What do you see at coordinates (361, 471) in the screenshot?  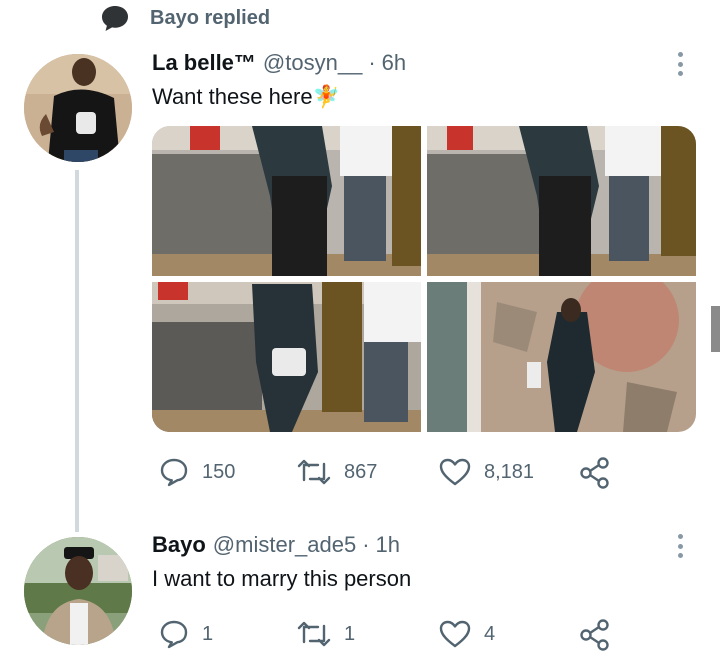 I see `retweet-count: 867` at bounding box center [361, 471].